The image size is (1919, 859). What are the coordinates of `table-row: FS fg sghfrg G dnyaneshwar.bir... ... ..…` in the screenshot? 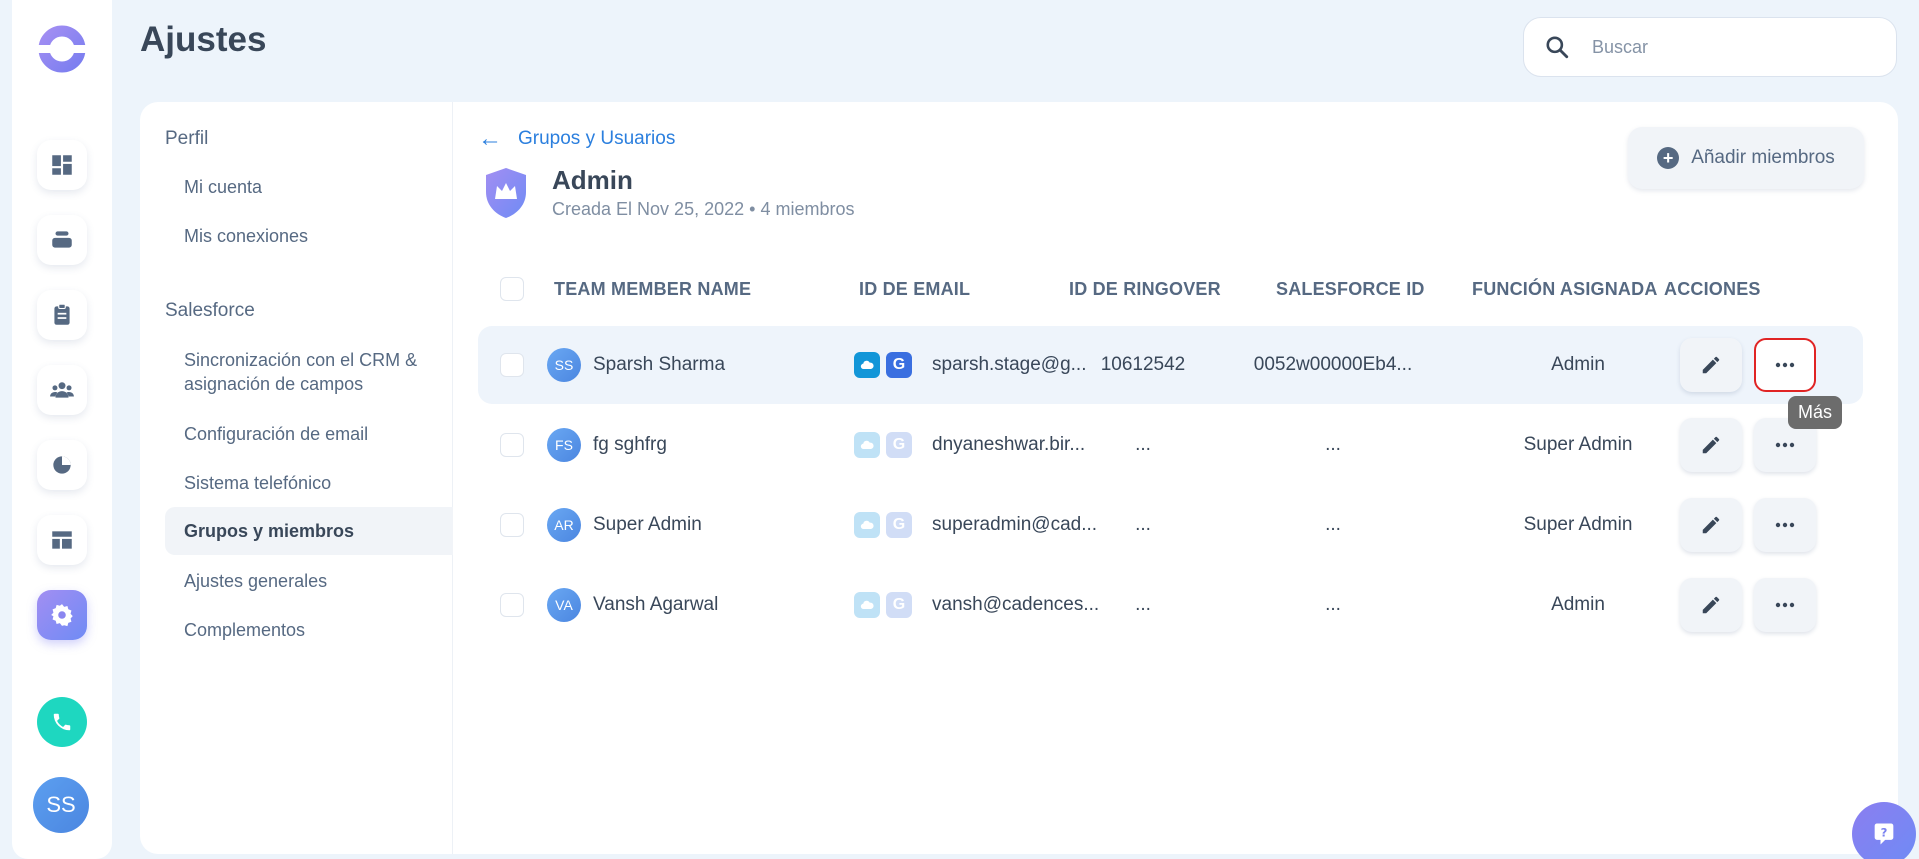 It's located at (1170, 445).